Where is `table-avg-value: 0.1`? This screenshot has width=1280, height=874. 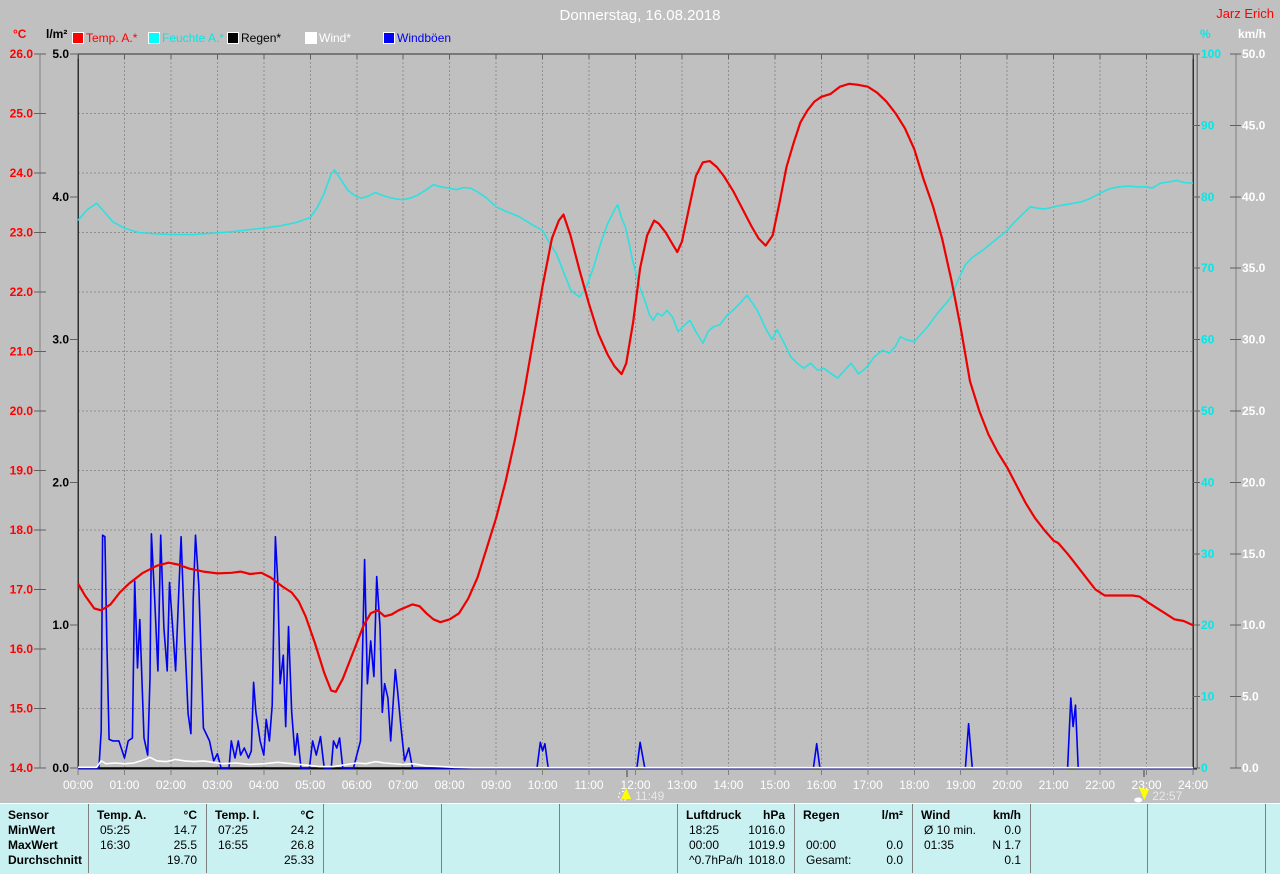
table-avg-value: 0.1 is located at coordinates (1012, 860).